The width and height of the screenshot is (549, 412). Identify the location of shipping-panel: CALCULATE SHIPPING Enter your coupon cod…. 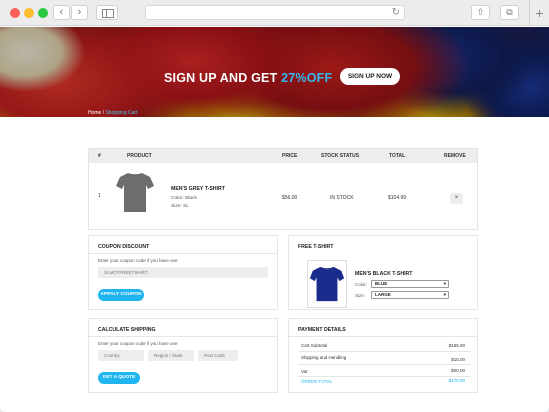
(183, 355).